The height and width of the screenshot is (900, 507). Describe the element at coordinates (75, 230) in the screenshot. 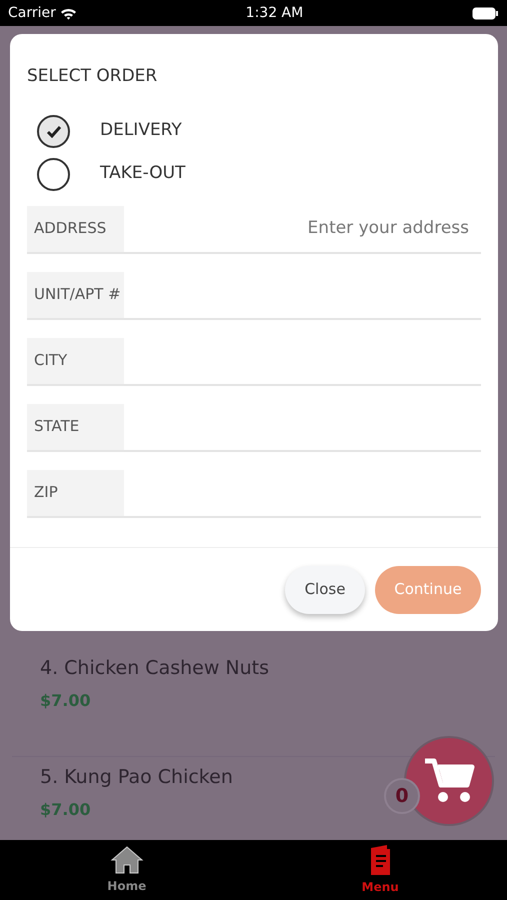

I see `field-label: ADDRESS` at that location.